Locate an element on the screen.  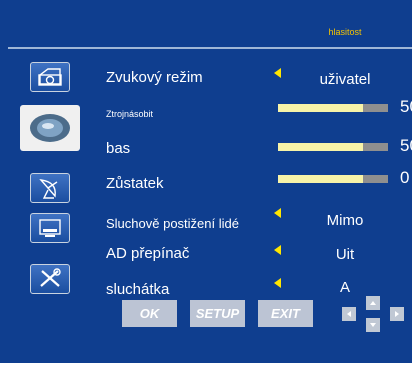
sound-icon is located at coordinates (50, 128).